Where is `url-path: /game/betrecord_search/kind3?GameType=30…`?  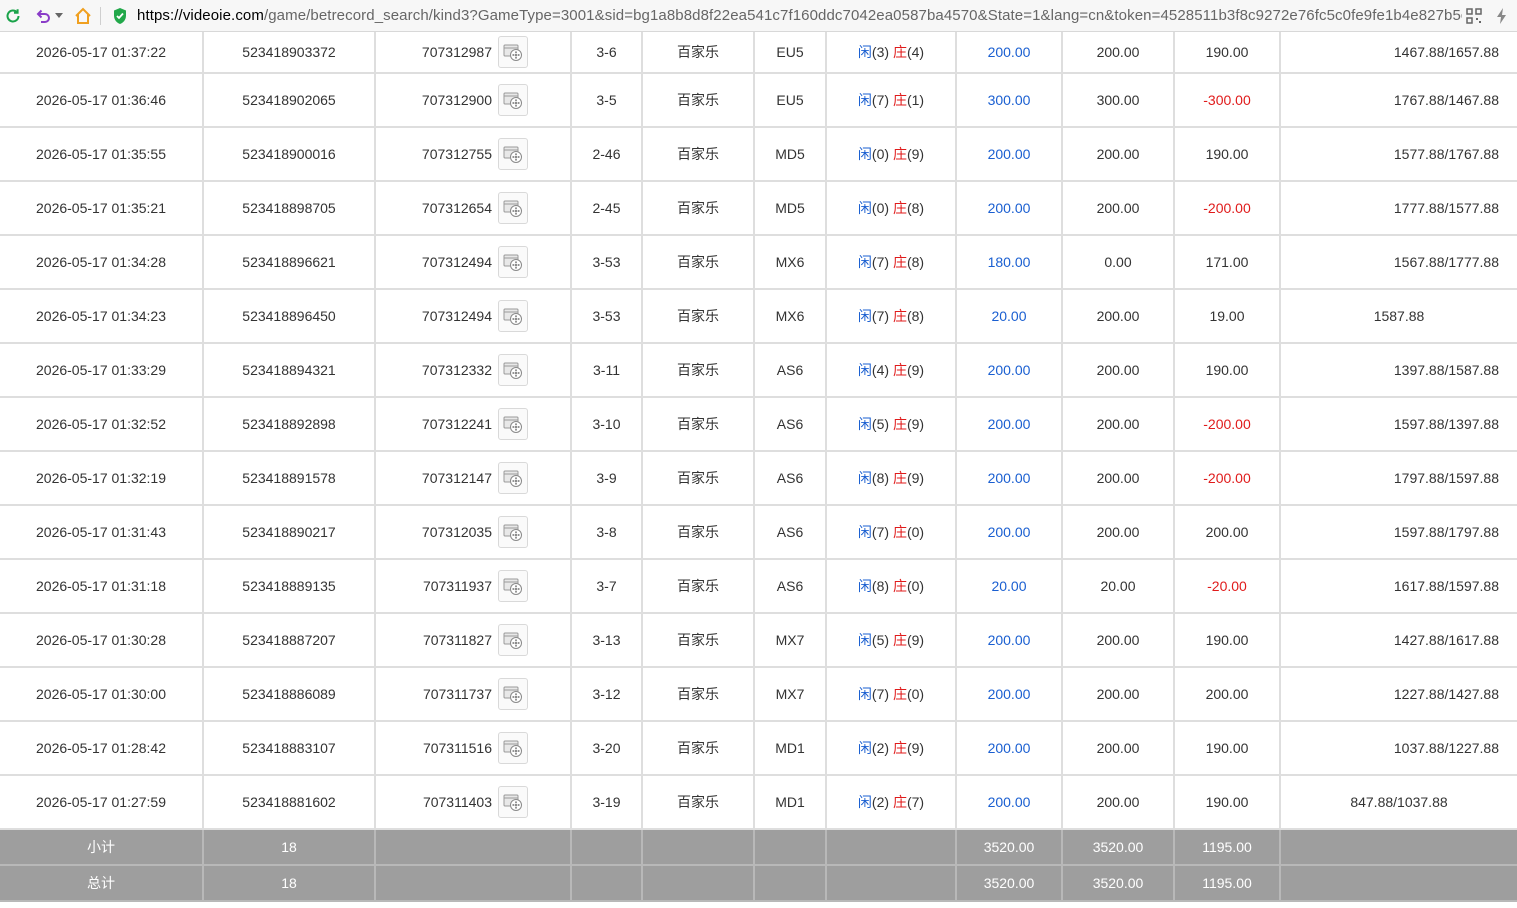
url-path: /game/betrecord_search/kind3?GameType=30… is located at coordinates (862, 15).